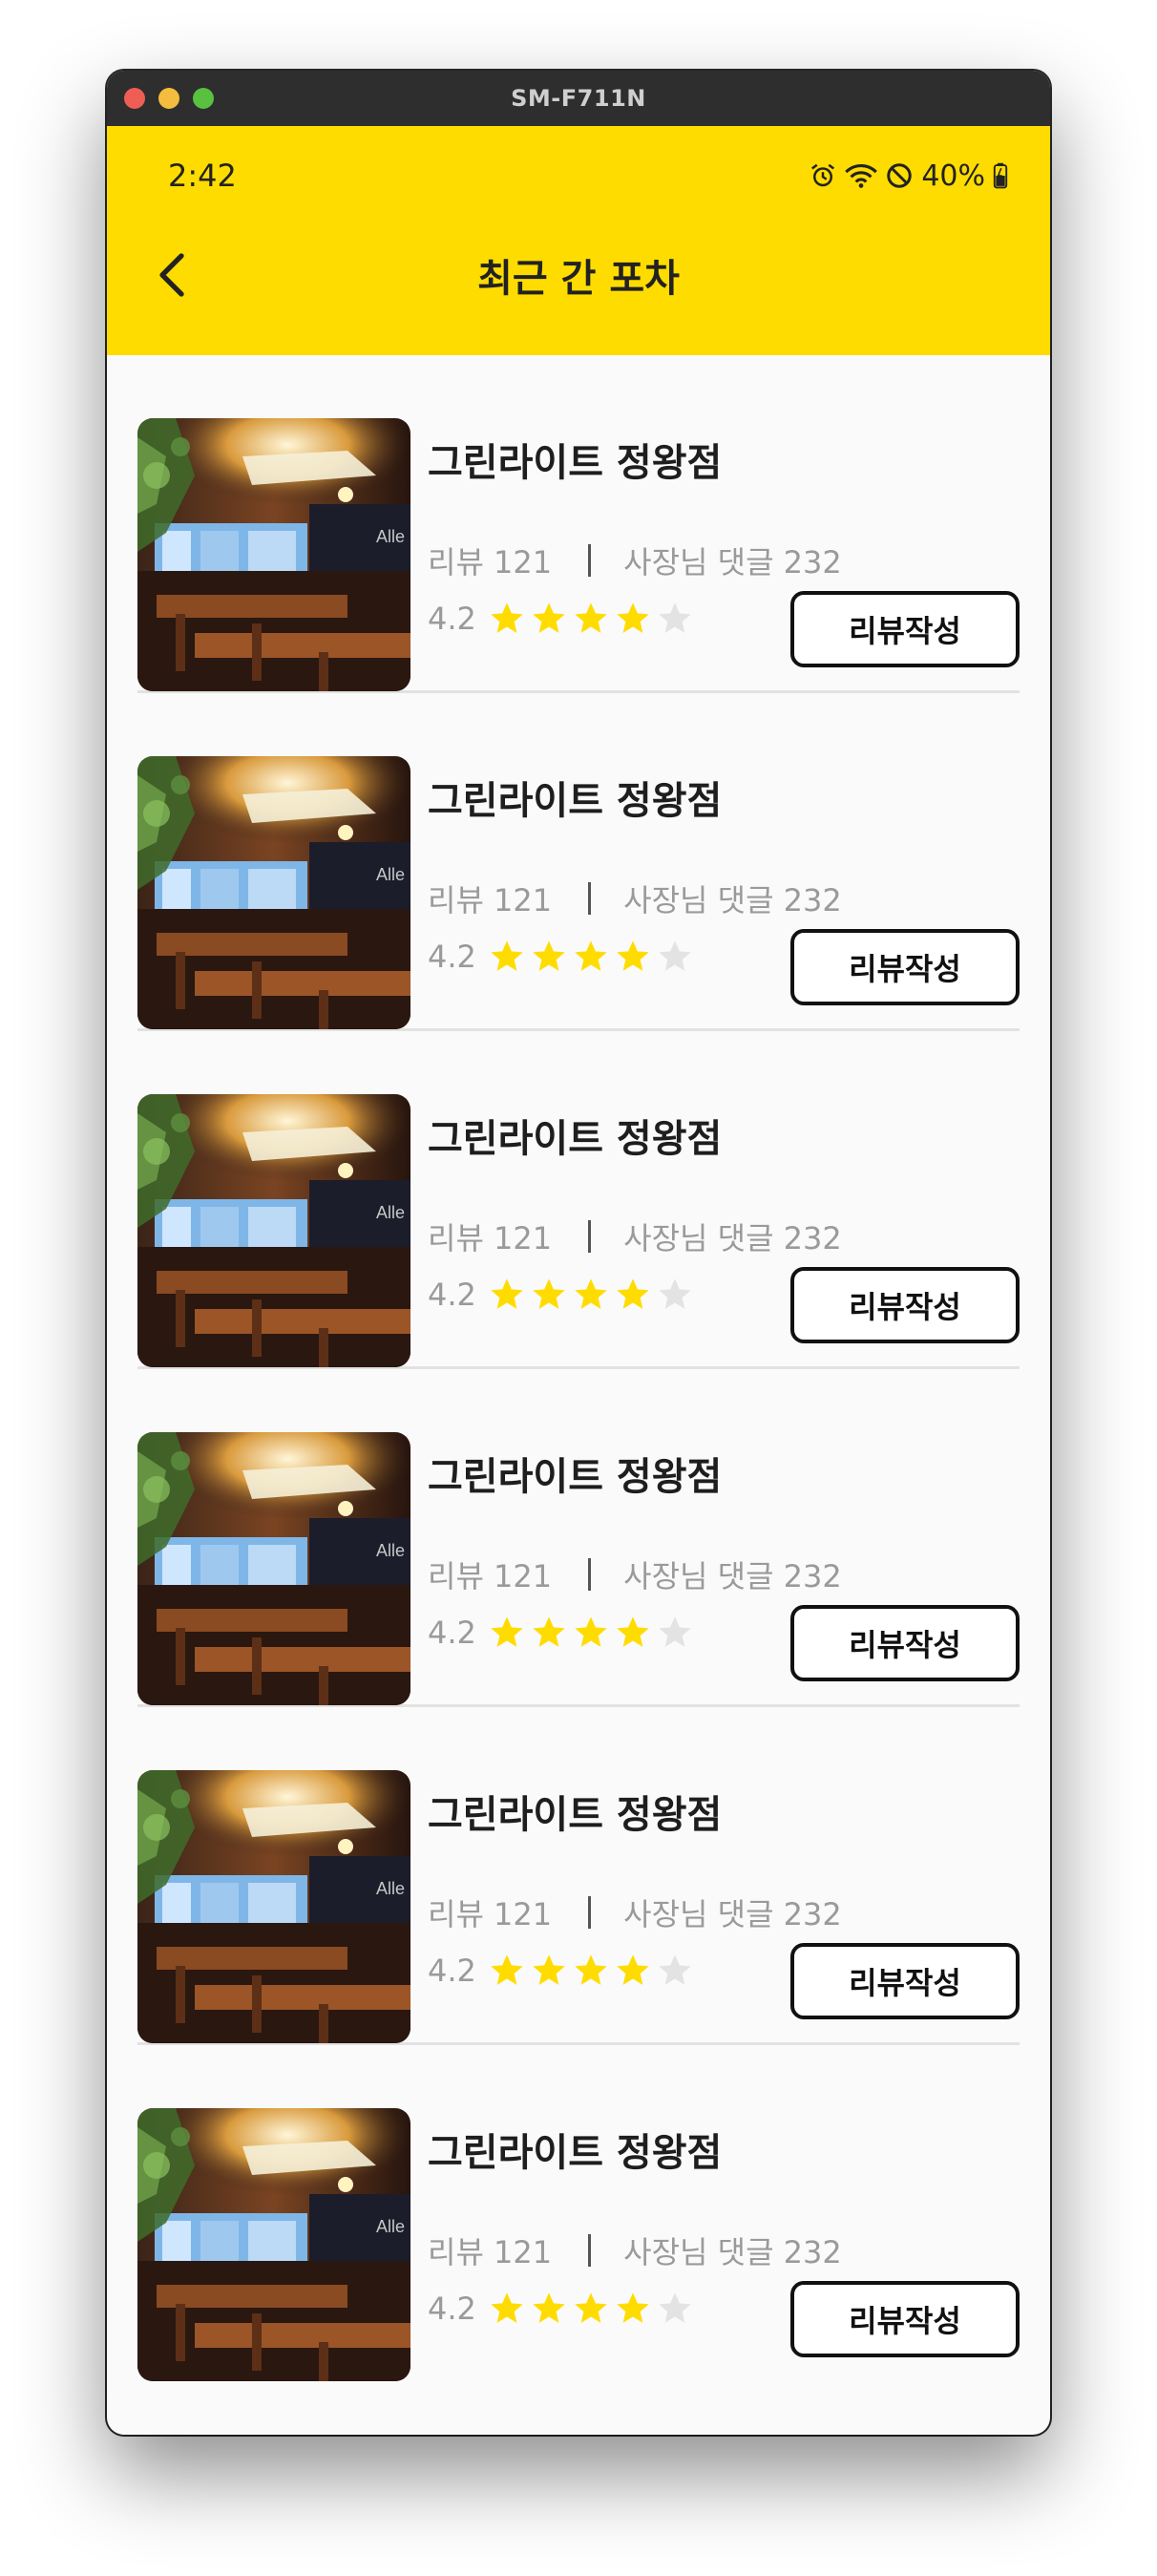 Image resolution: width=1157 pixels, height=2576 pixels. I want to click on minimize-window-button, so click(168, 98).